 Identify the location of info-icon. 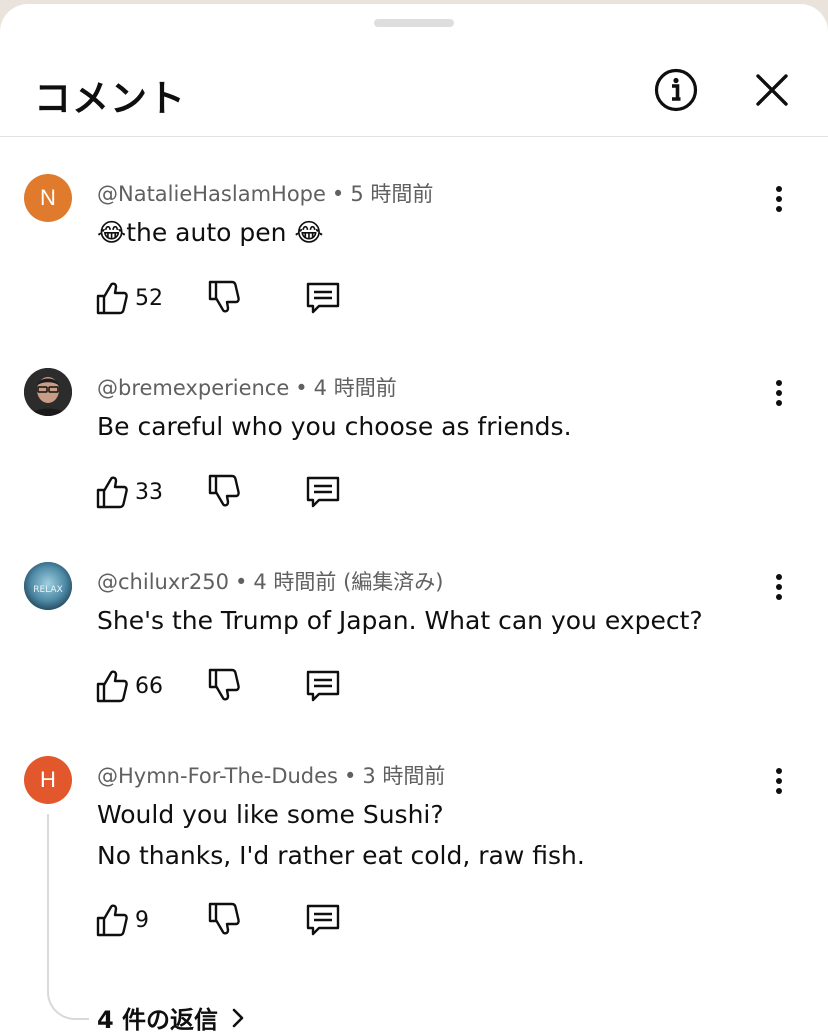
(676, 90).